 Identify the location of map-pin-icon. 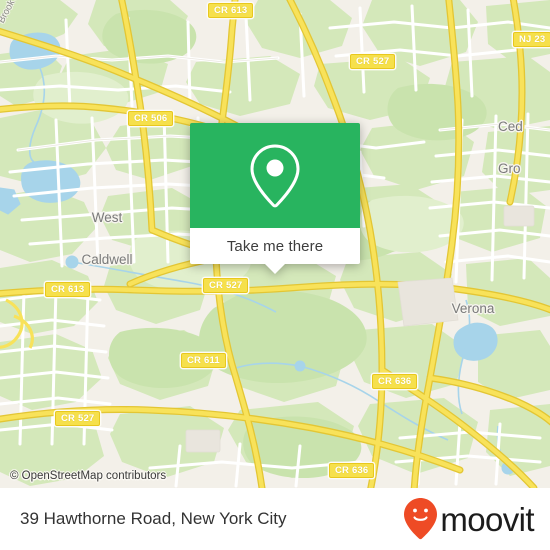
(275, 175).